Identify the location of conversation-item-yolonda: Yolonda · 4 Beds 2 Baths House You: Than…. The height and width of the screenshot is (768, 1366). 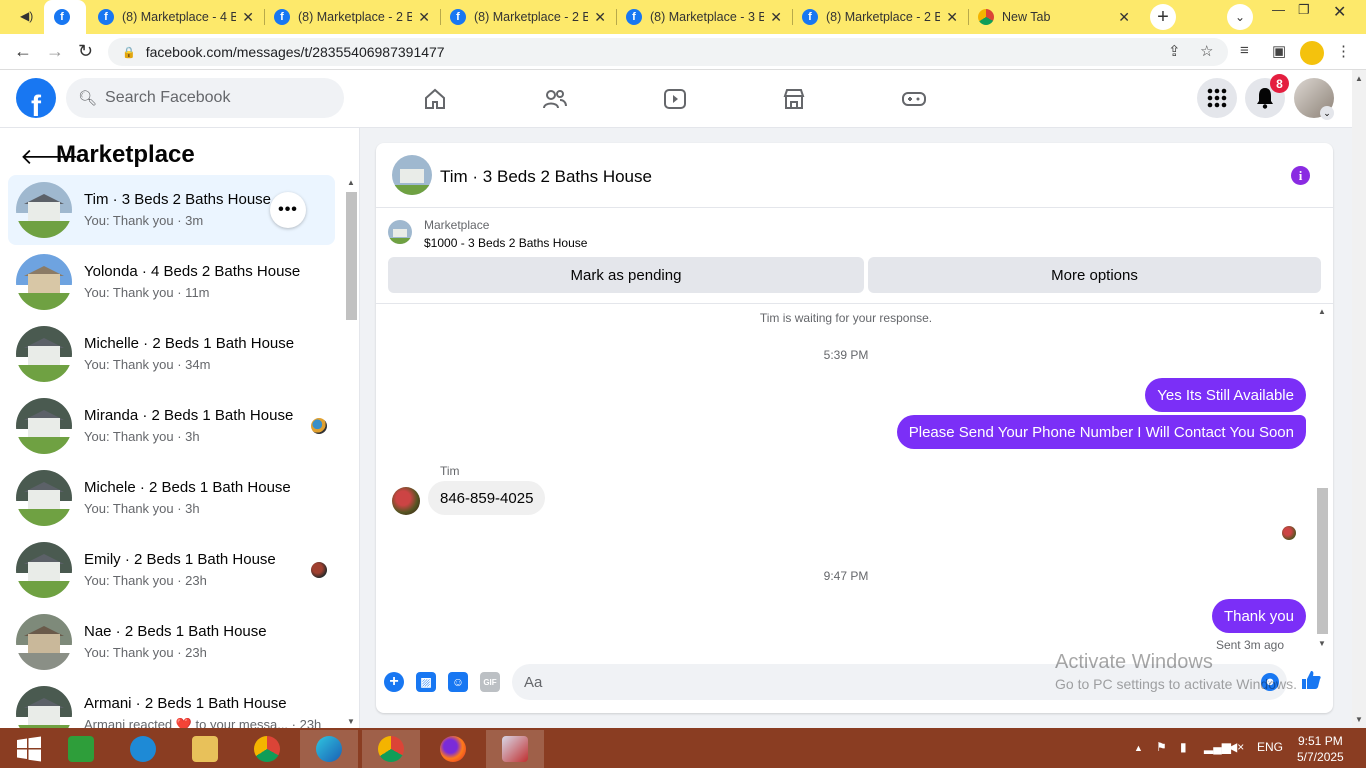
(171, 282).